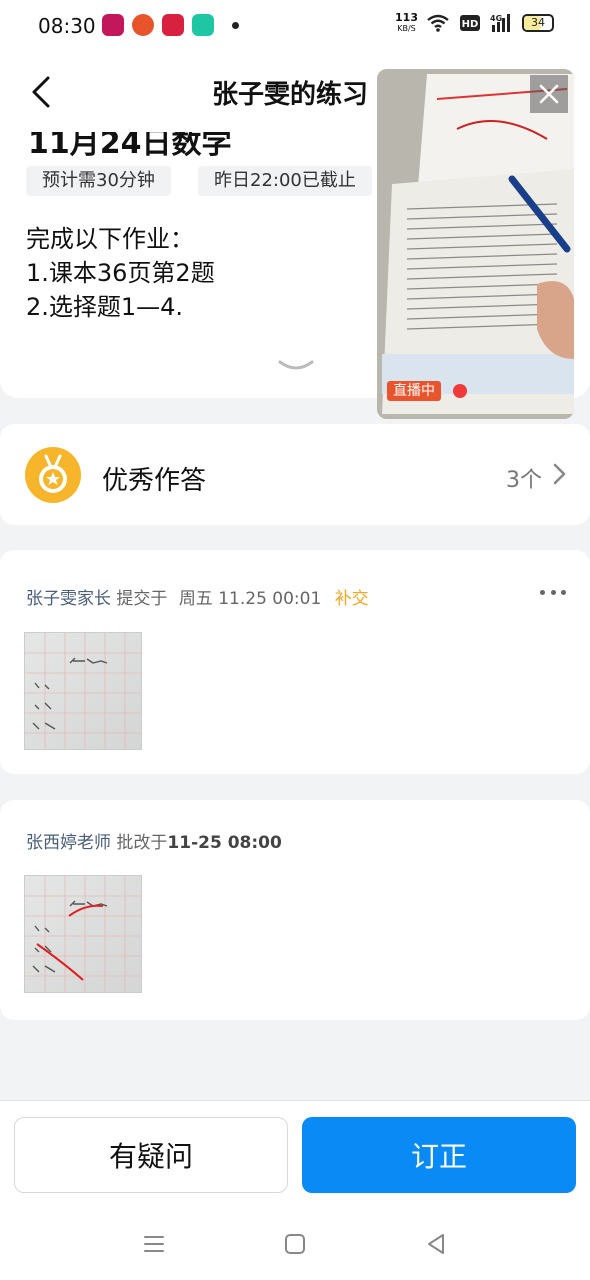 This screenshot has height=1280, width=590. What do you see at coordinates (414, 391) in the screenshot?
I see `live-badge: 直播中` at bounding box center [414, 391].